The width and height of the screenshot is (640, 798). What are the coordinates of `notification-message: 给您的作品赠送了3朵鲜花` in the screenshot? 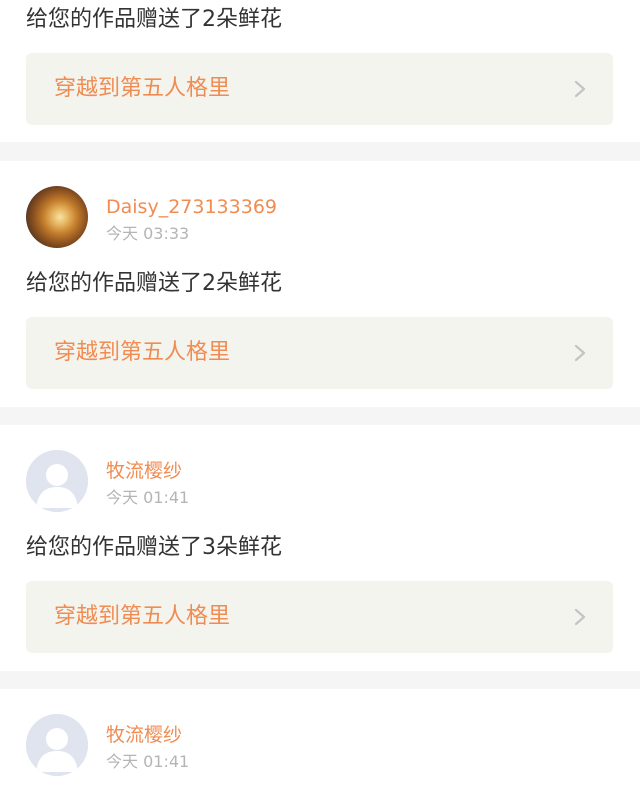 It's located at (154, 547).